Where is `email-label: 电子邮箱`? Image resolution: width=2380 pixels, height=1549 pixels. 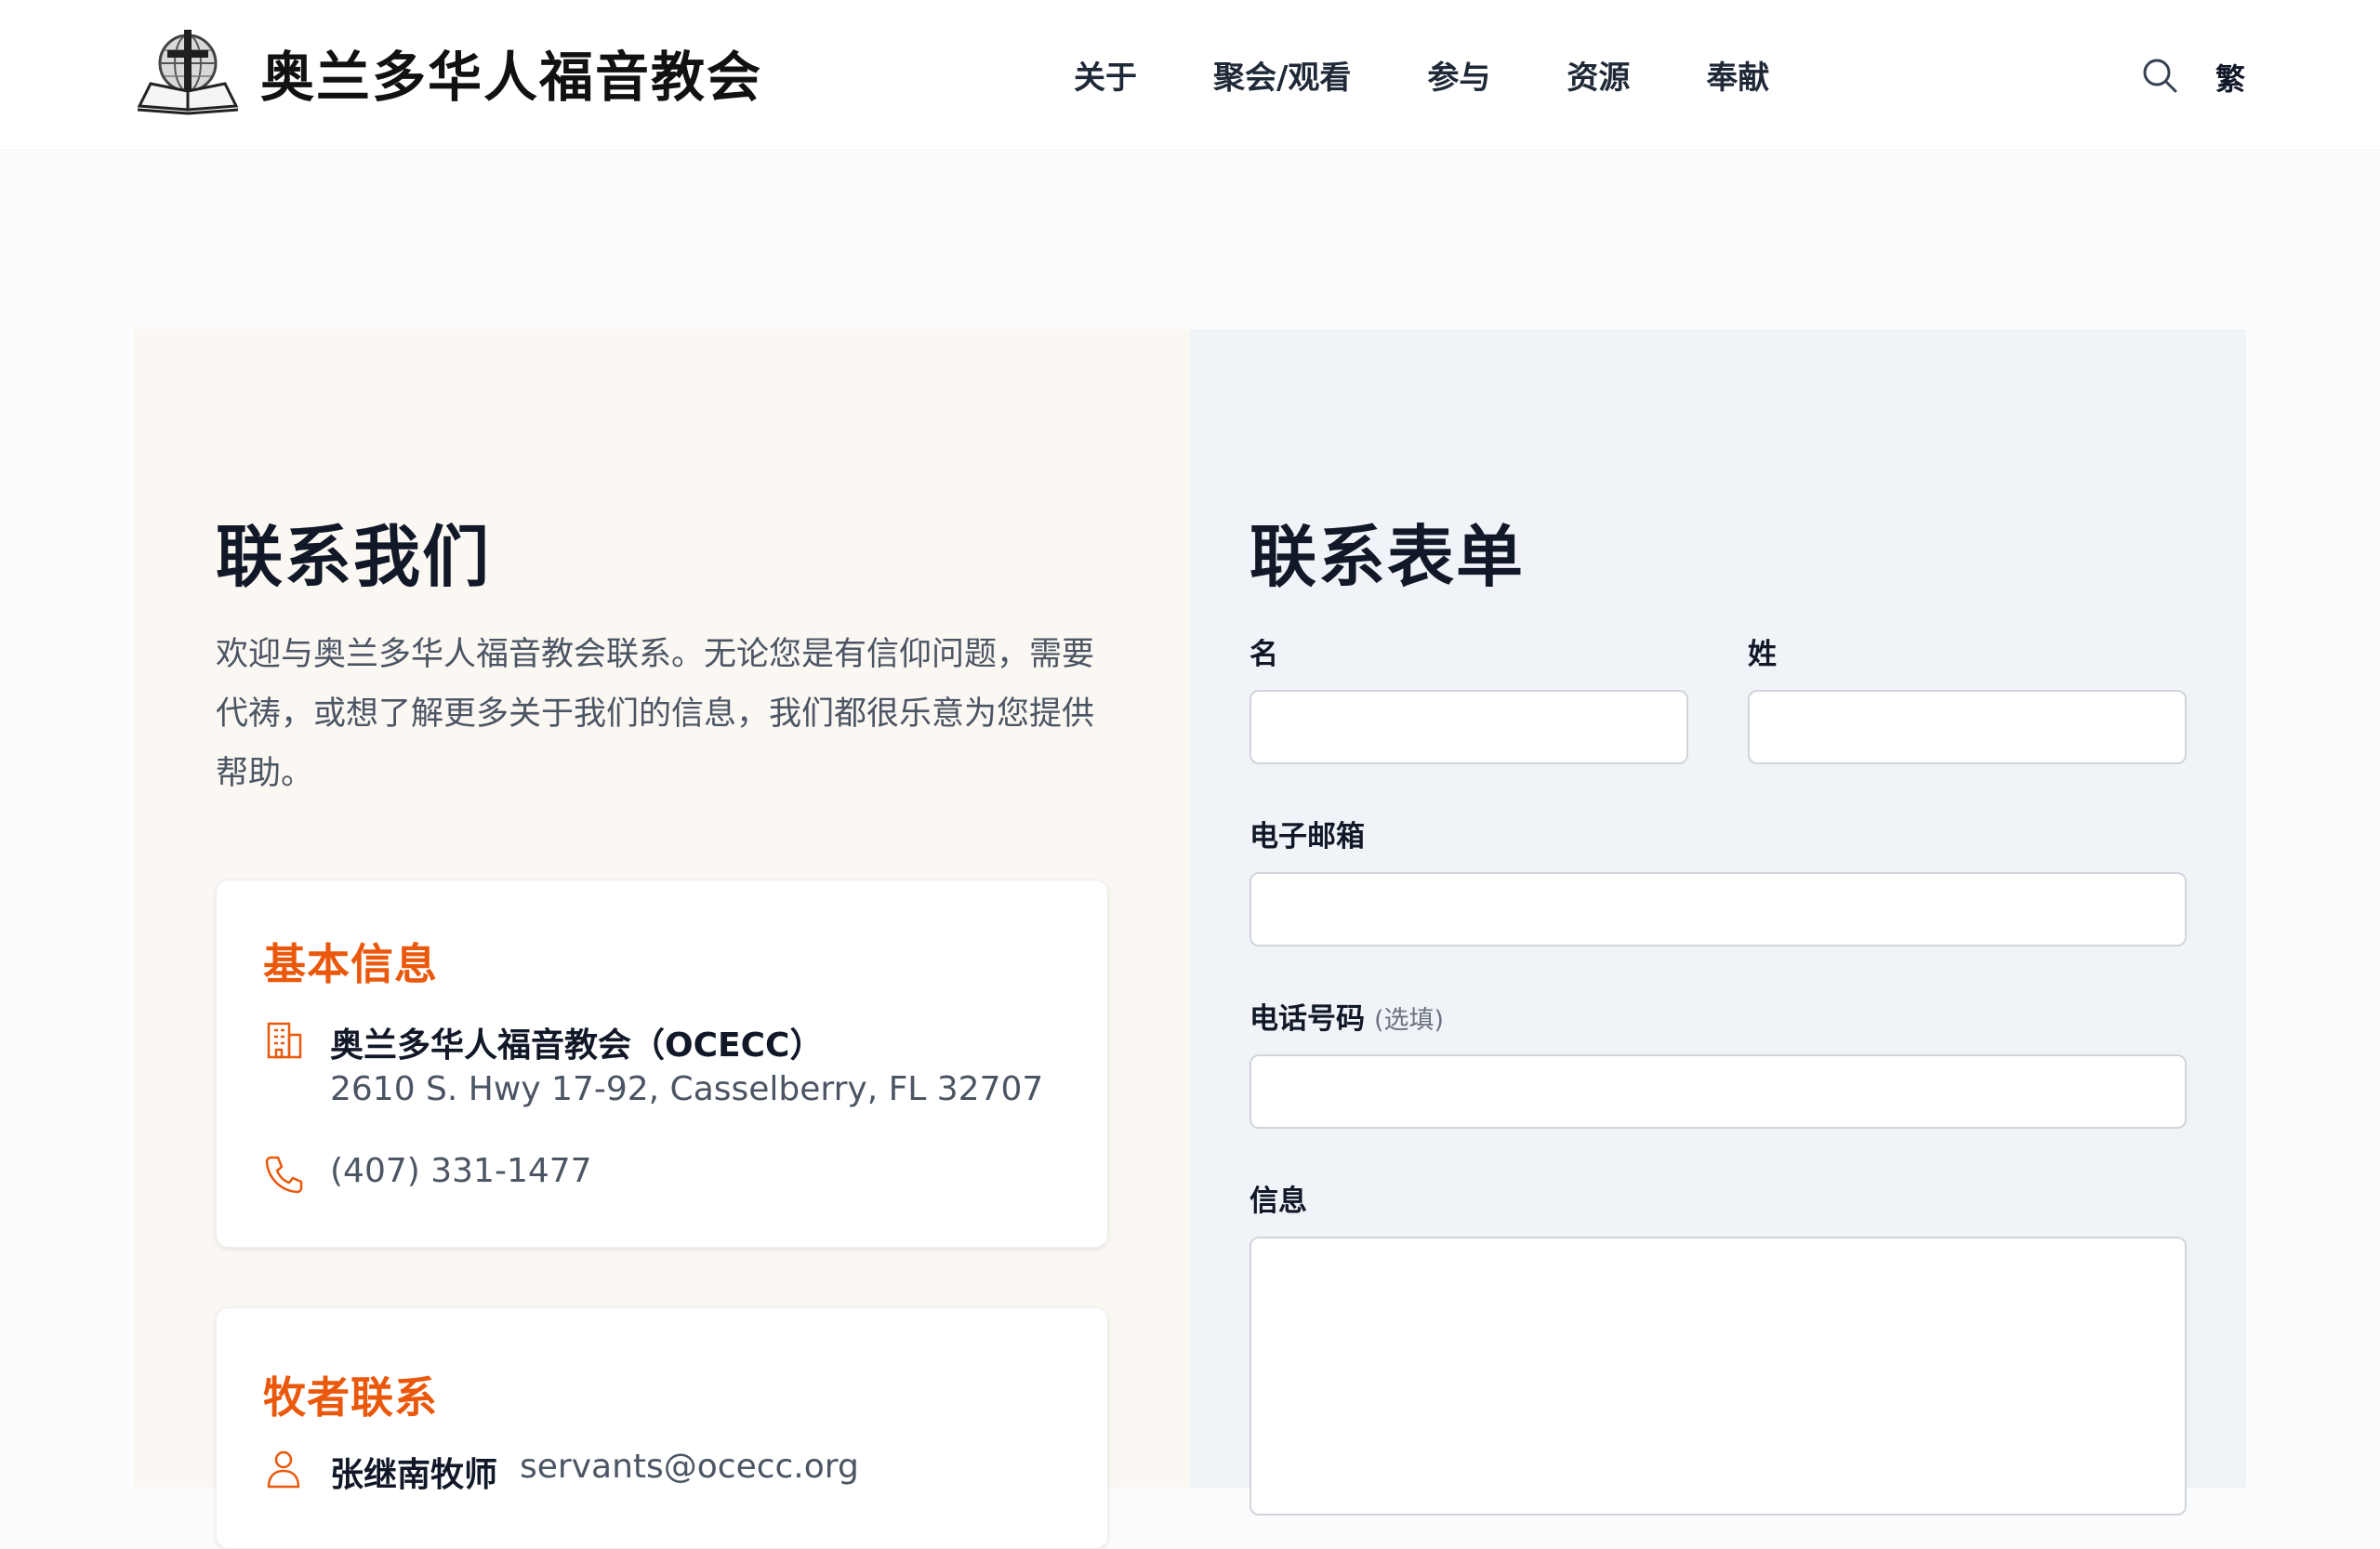
email-label: 电子邮箱 is located at coordinates (1307, 837).